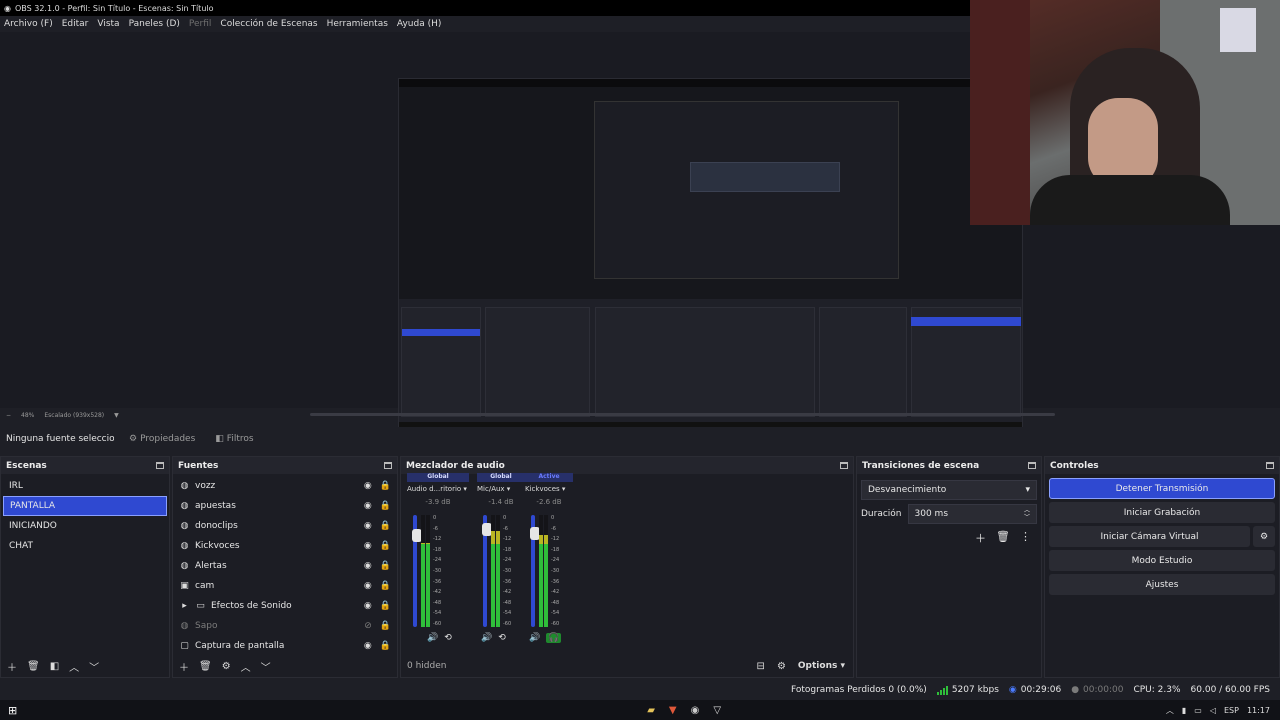 The image size is (1280, 720). I want to click on source-item: ▢ Captura de pantalla ◉ 🔒, so click(285, 646).